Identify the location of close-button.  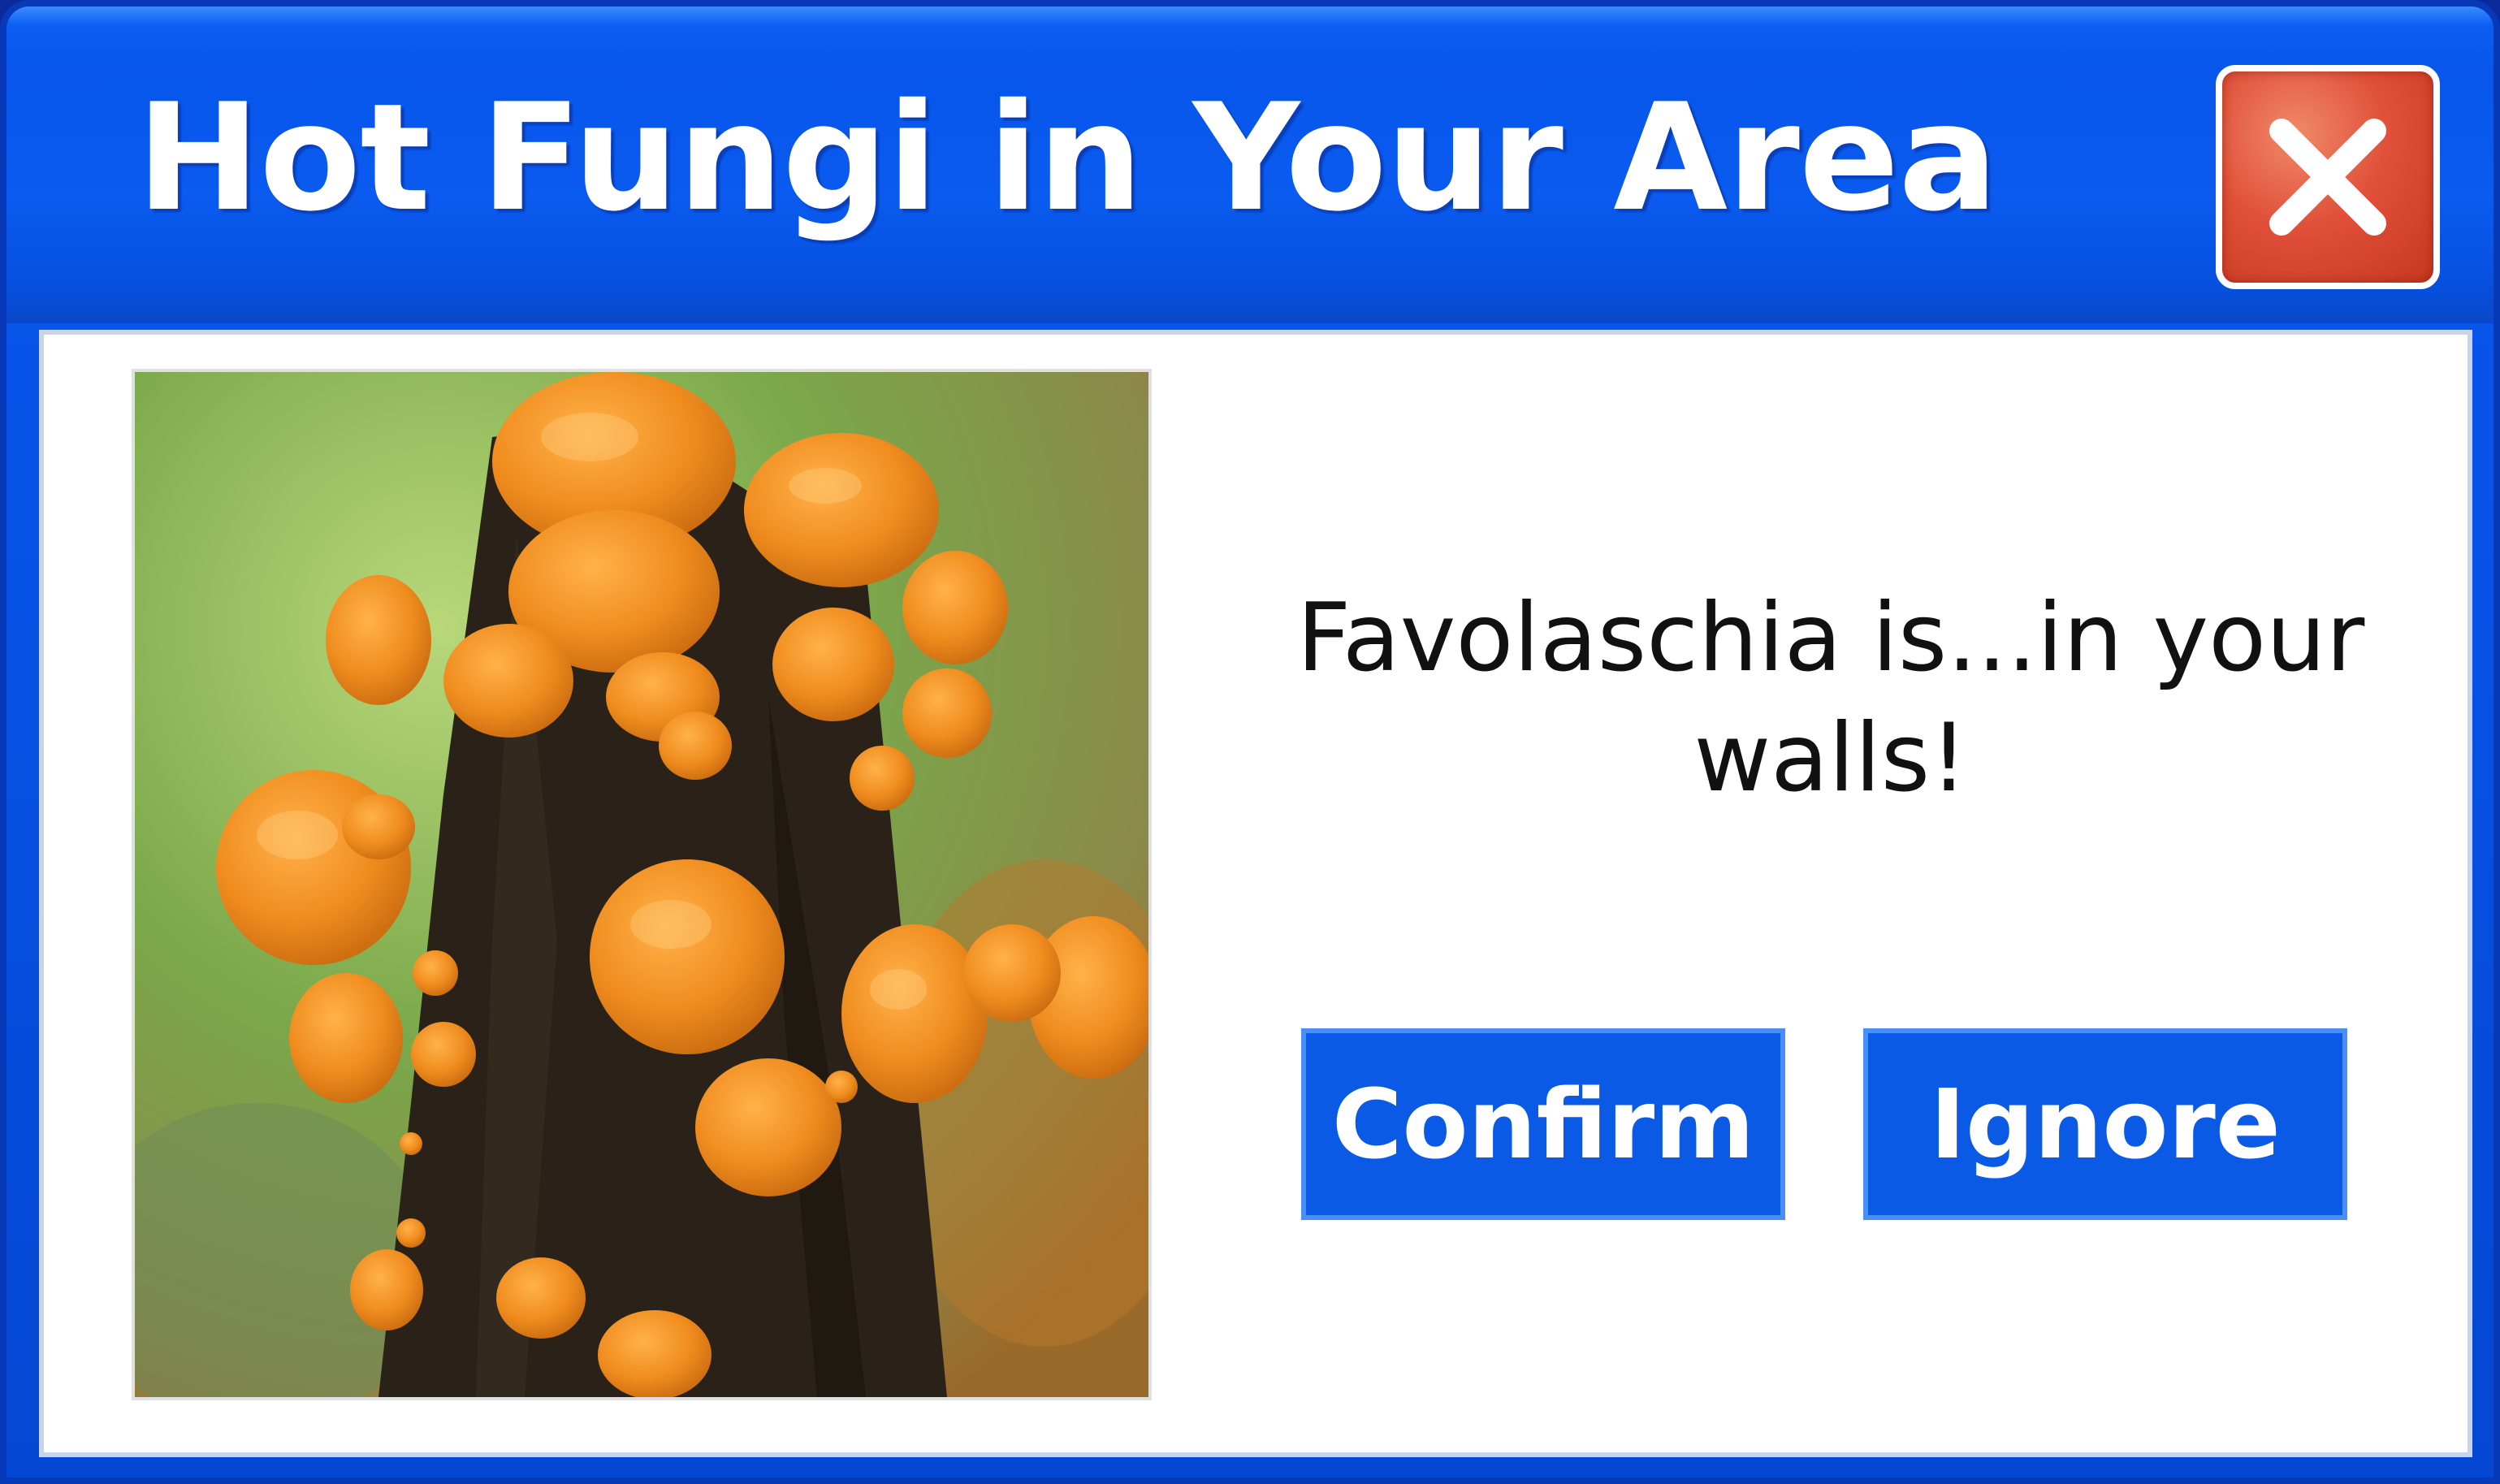
(2328, 177).